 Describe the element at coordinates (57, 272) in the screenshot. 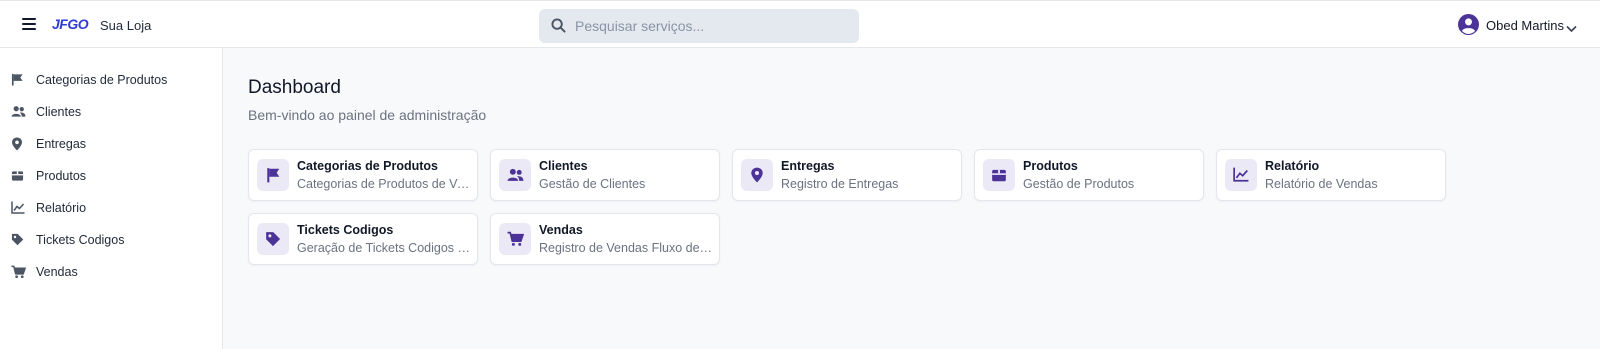

I see `sidebar-item-label: Vendas` at that location.